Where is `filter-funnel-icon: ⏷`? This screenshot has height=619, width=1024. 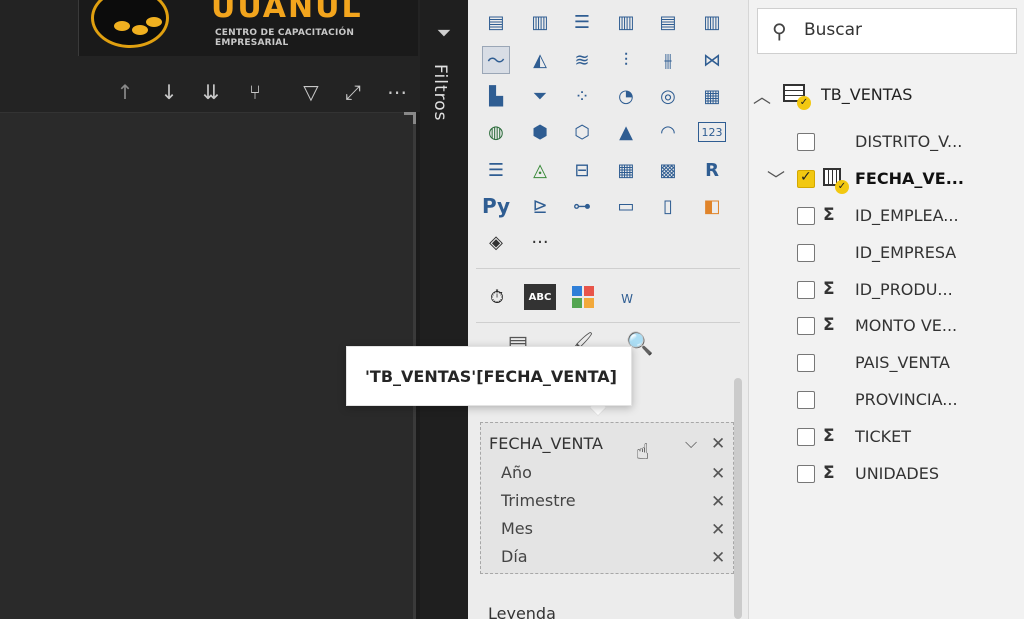 filter-funnel-icon: ⏷ is located at coordinates (444, 34).